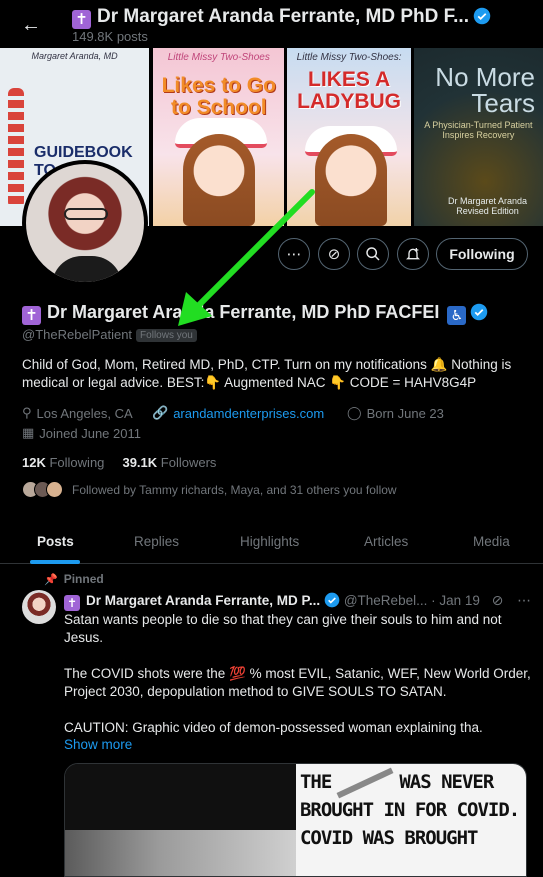  What do you see at coordinates (87, 269) in the screenshot?
I see `avatar-body` at bounding box center [87, 269].